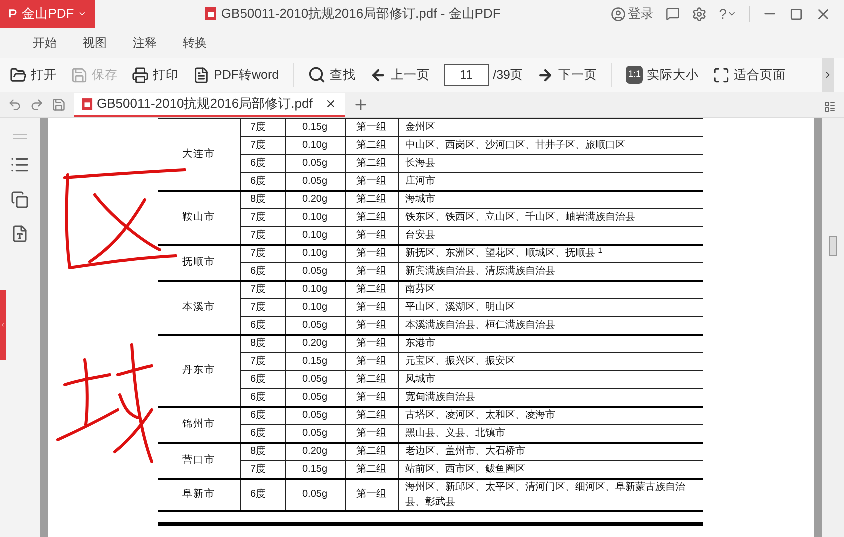  What do you see at coordinates (155, 75) in the screenshot?
I see `toolbar-button: 打印` at bounding box center [155, 75].